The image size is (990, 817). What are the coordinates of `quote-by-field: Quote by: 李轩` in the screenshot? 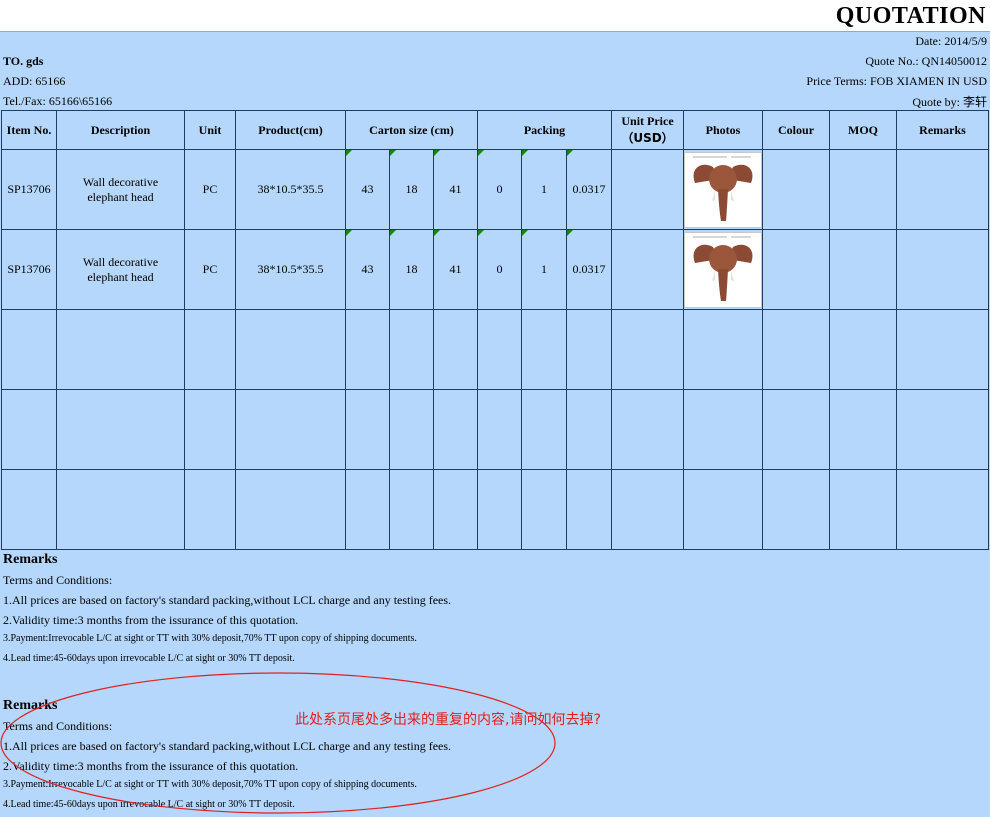 It's located at (949, 101).